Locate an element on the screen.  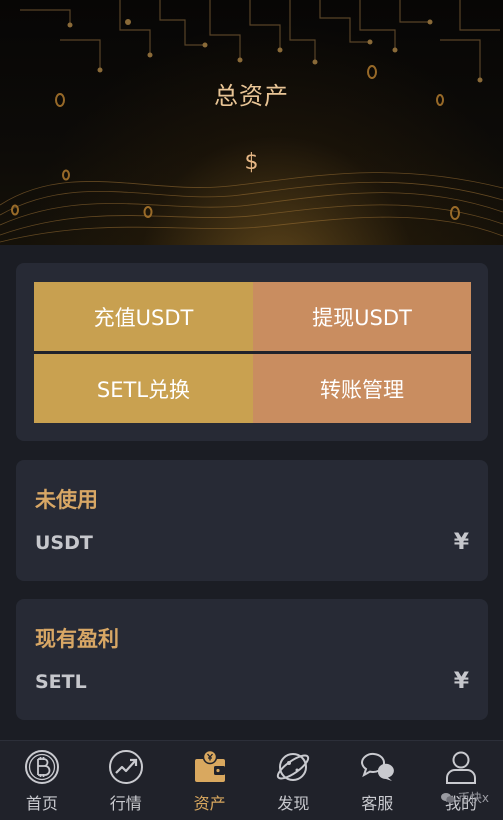
nav-item-assets: 资产 is located at coordinates (210, 780).